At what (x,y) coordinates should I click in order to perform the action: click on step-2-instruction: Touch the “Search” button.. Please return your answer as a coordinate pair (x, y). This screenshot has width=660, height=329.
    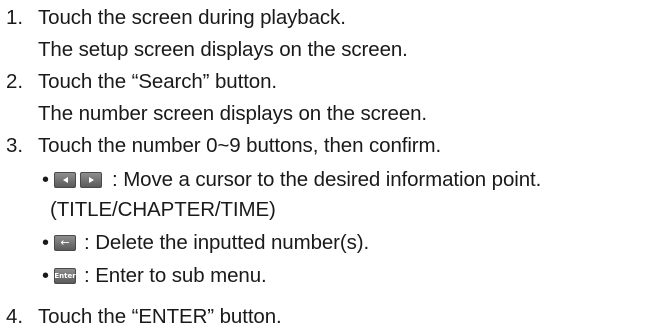
    Looking at the image, I should click on (157, 81).